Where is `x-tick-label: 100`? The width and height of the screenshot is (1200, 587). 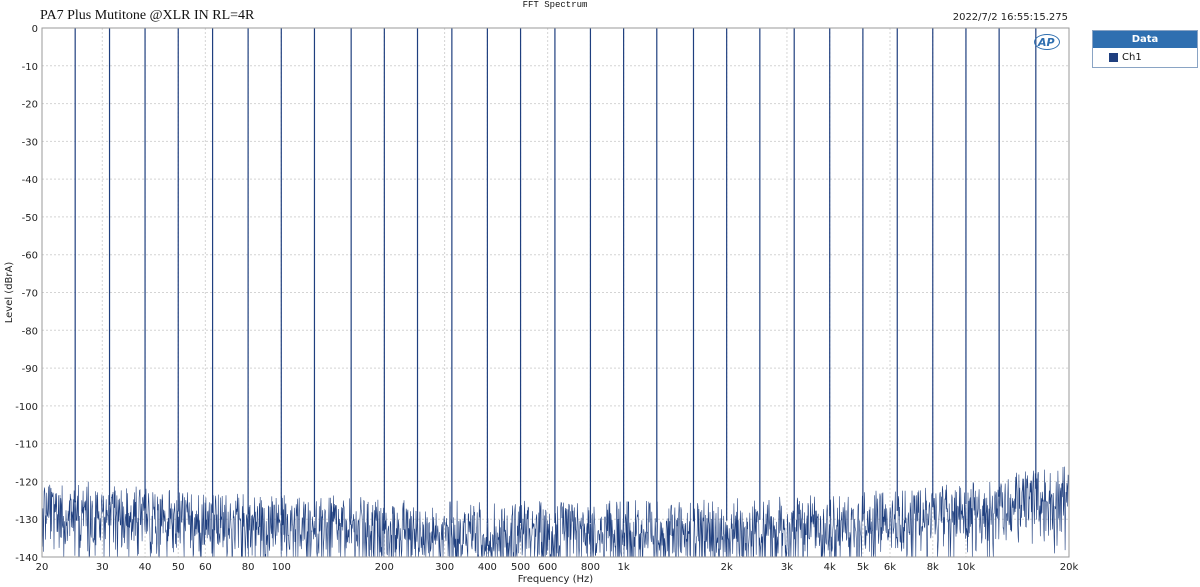
x-tick-label: 100 is located at coordinates (281, 567).